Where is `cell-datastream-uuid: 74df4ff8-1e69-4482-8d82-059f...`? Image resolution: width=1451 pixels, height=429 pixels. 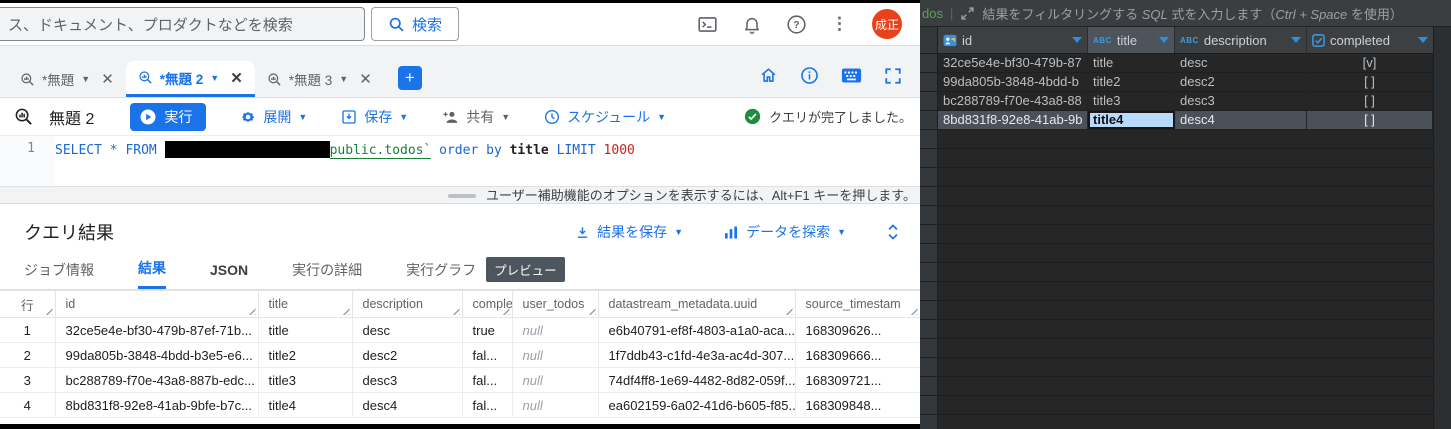
cell-datastream-uuid: 74df4ff8-1e69-4482-8d82-059f... is located at coordinates (697, 380).